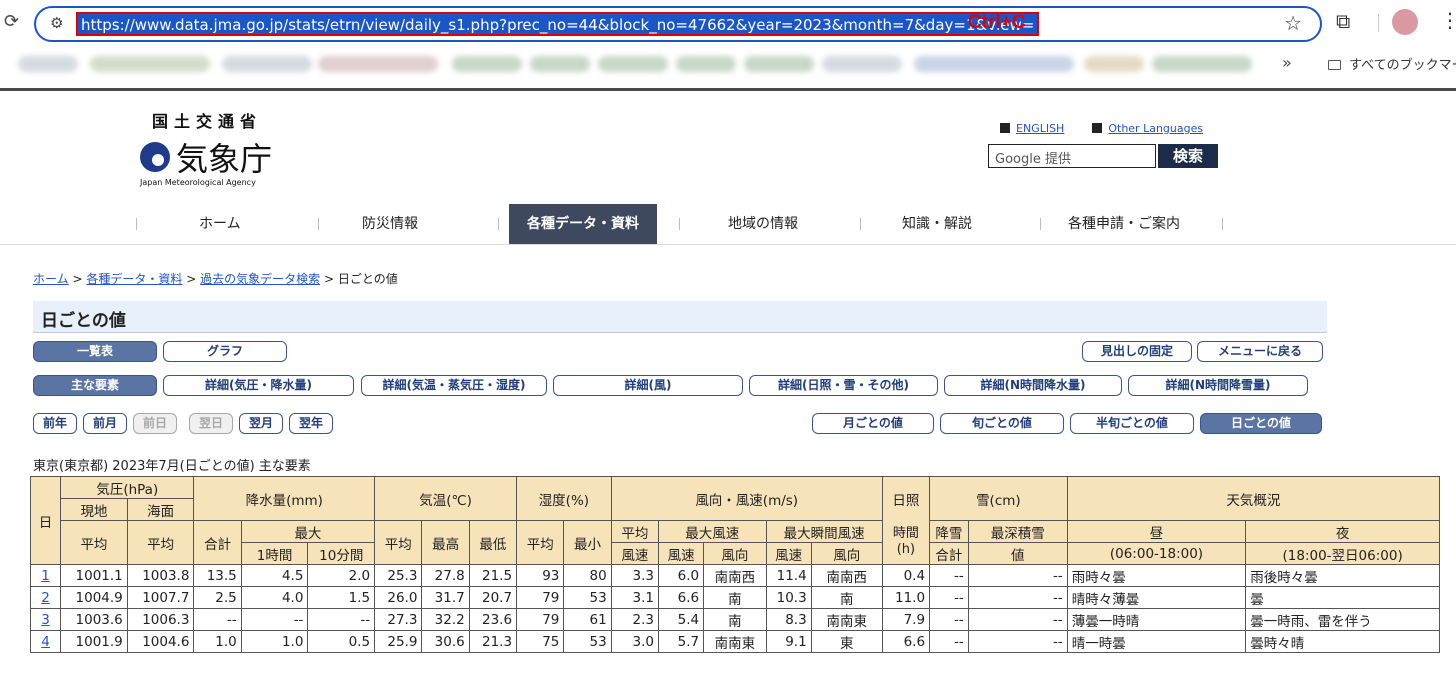 The height and width of the screenshot is (673, 1456). I want to click on cell-wa: 3.0, so click(635, 641).